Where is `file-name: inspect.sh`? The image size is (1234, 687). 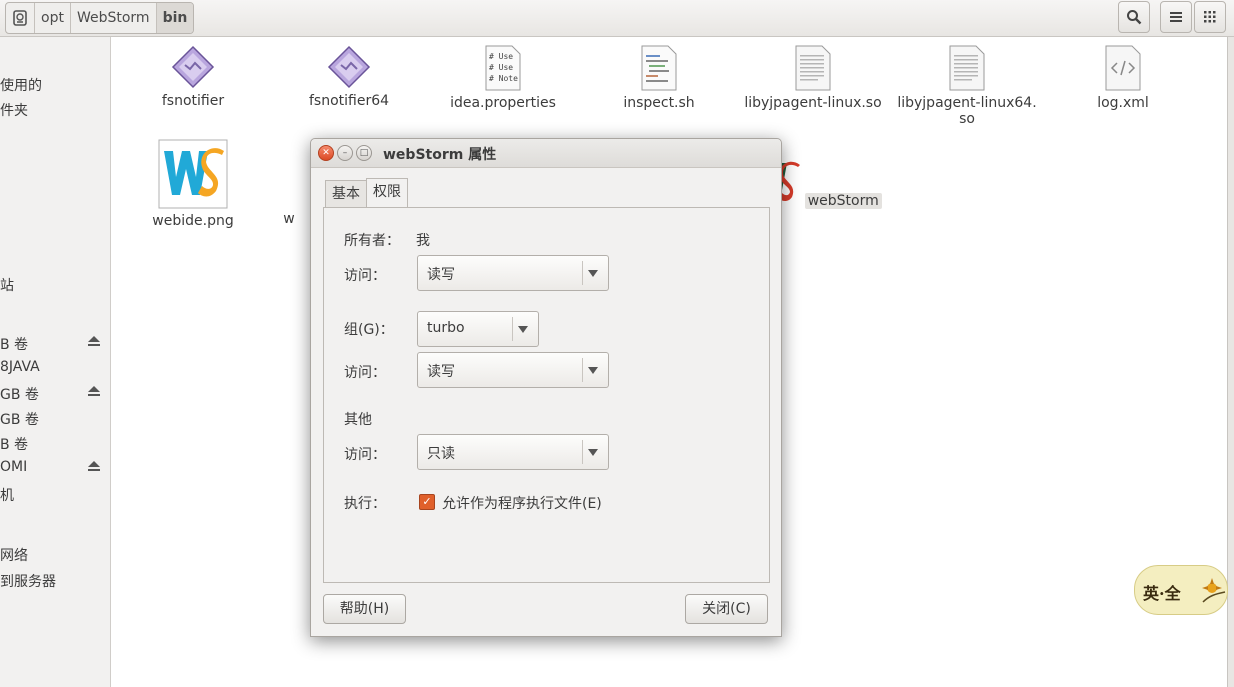 file-name: inspect.sh is located at coordinates (659, 103).